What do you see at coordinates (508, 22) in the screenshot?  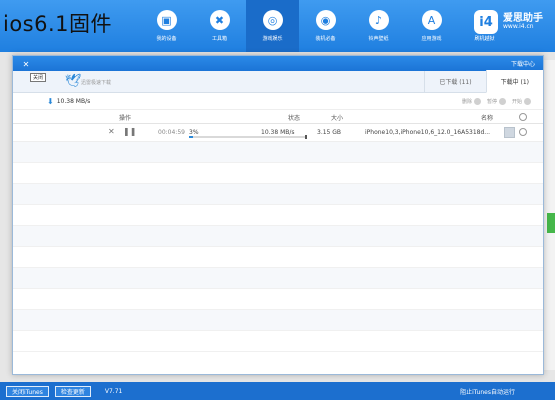 I see `brand: i4 爱思助手 www.i4.cn` at bounding box center [508, 22].